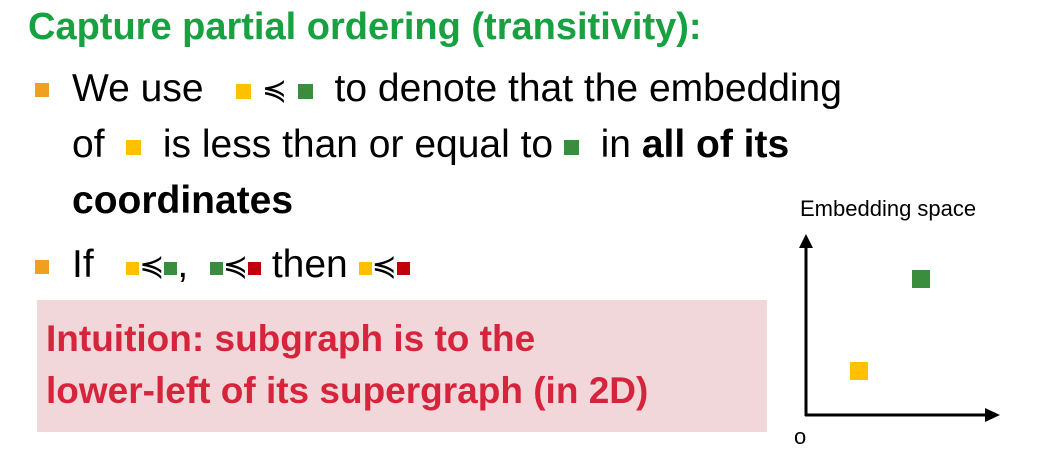 This screenshot has width=1038, height=450. Describe the element at coordinates (800, 436) in the screenshot. I see `origin-label: o` at that location.